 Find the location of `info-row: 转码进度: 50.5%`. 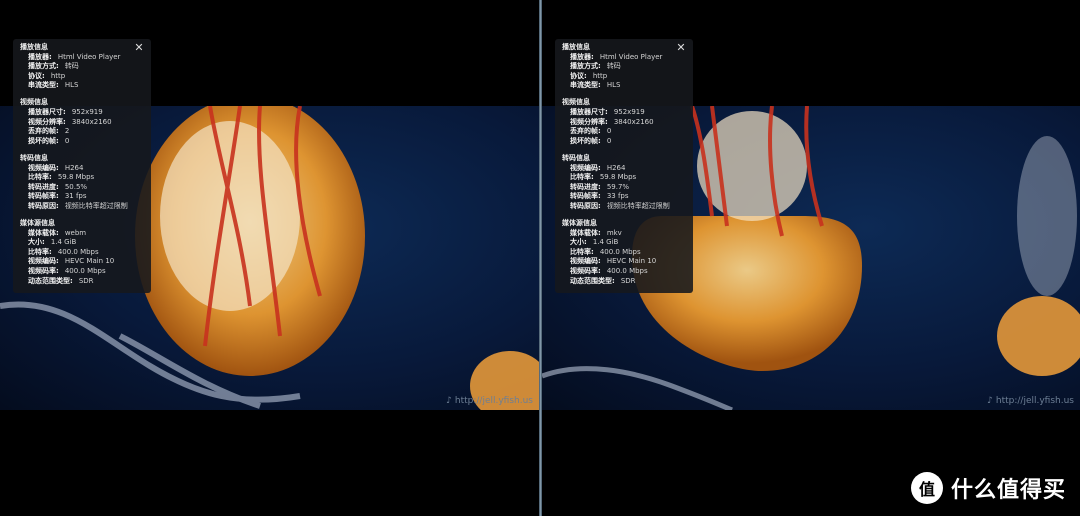

info-row: 转码进度: 50.5% is located at coordinates (58, 186).